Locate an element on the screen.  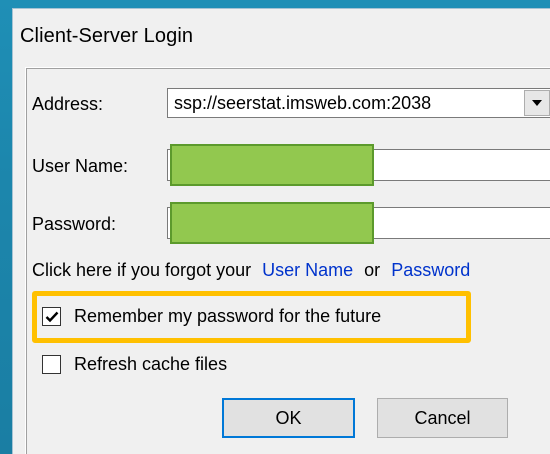
remember-password-option: Remember my password for the future is located at coordinates (211, 316).